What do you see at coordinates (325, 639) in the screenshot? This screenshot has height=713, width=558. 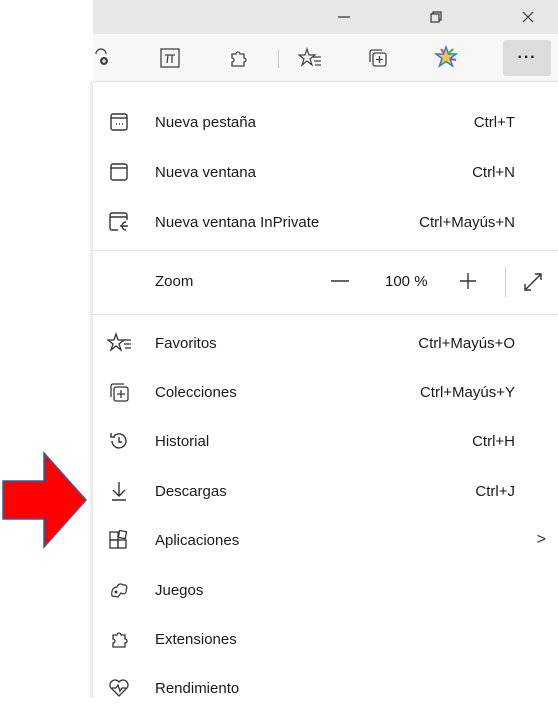 I see `menu-item-extensions: Extensiones` at bounding box center [325, 639].